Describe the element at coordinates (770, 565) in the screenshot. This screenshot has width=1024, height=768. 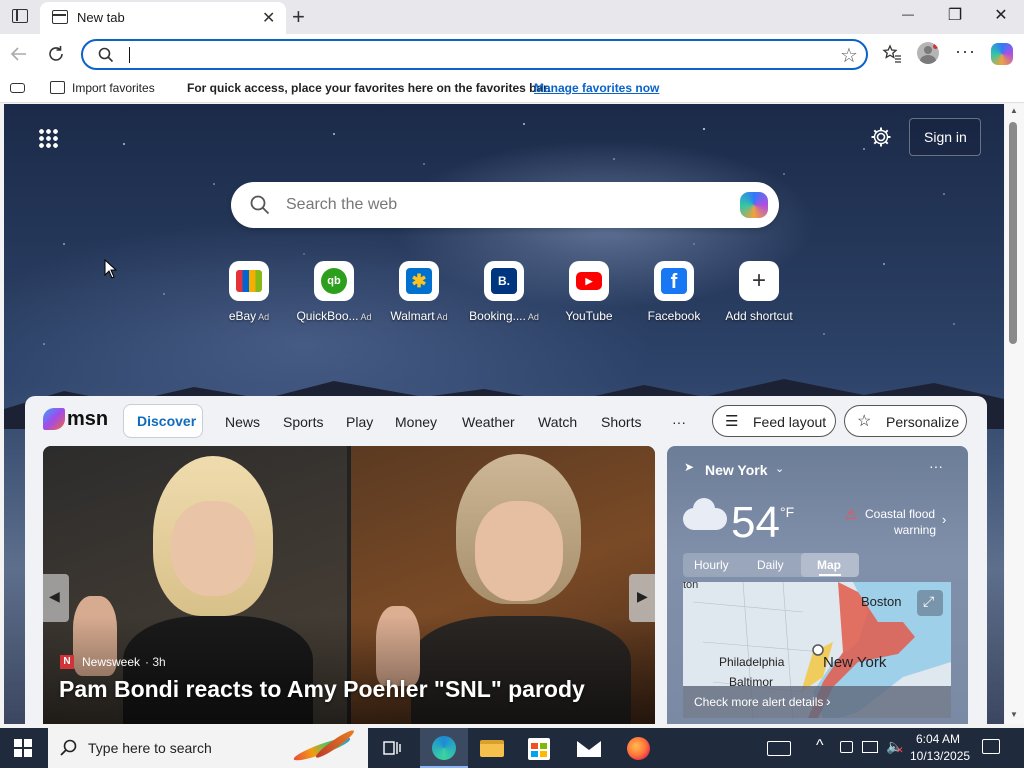
I see `tab-daily: Daily` at that location.